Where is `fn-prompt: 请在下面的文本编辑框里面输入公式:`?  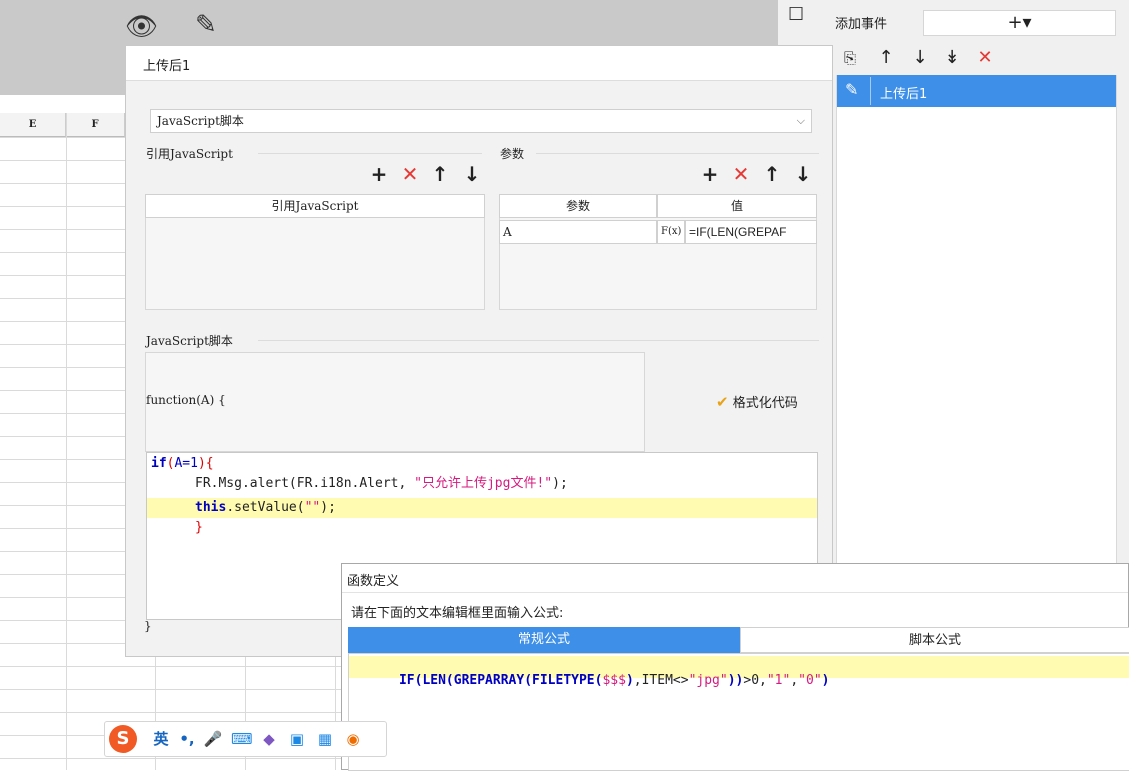
fn-prompt: 请在下面的文本编辑框里面输入公式: is located at coordinates (457, 613).